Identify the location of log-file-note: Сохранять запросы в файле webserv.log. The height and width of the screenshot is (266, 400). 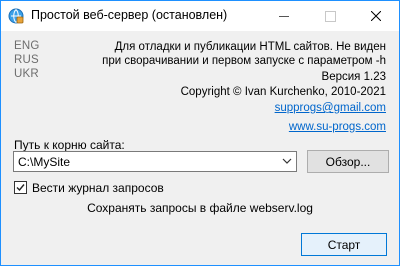
(200, 208).